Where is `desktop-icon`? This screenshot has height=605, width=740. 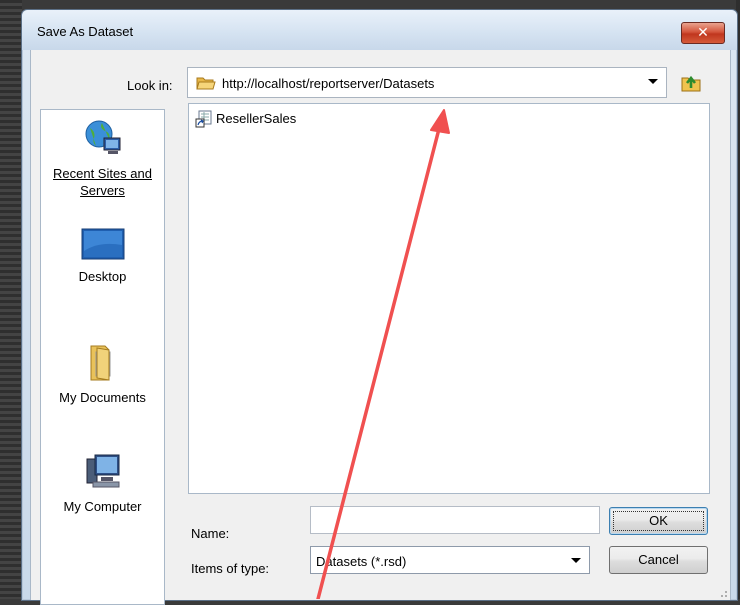
desktop-icon is located at coordinates (102, 244).